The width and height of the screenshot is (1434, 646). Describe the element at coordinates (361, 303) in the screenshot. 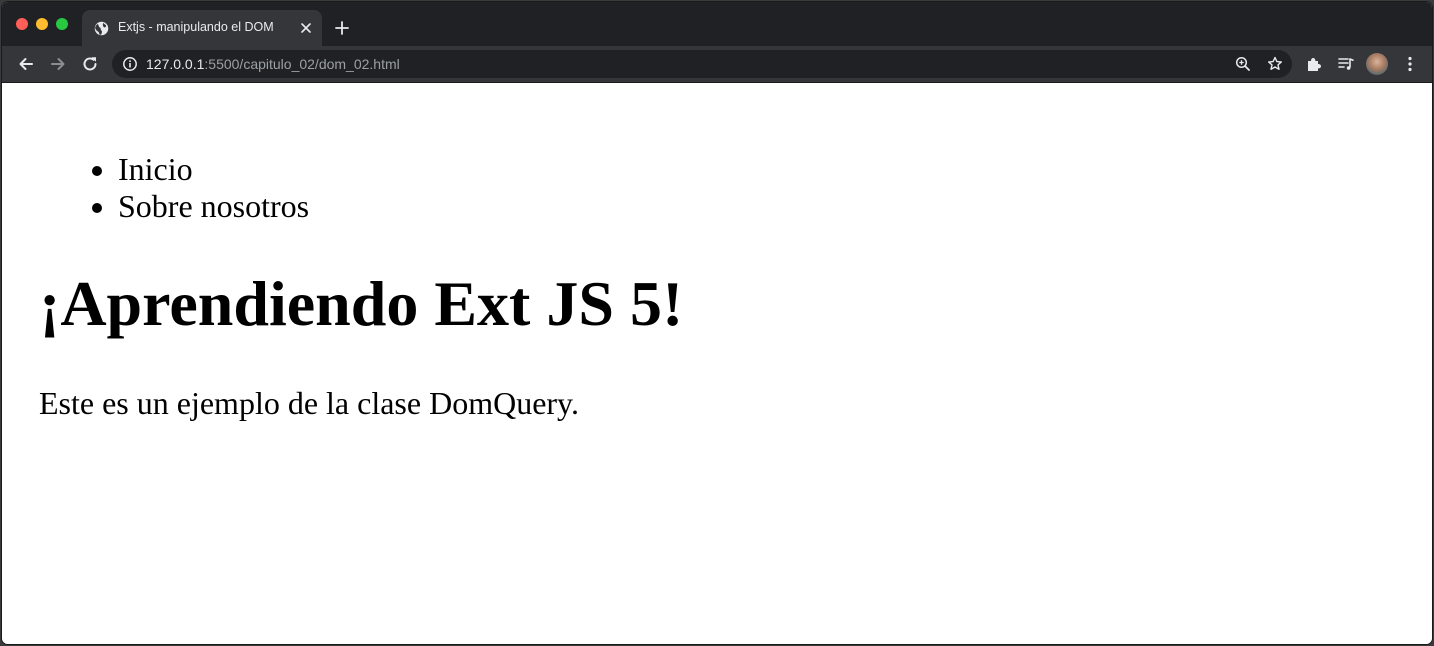

I see `page-heading: ¡Aprendiendo Ext JS 5!` at that location.